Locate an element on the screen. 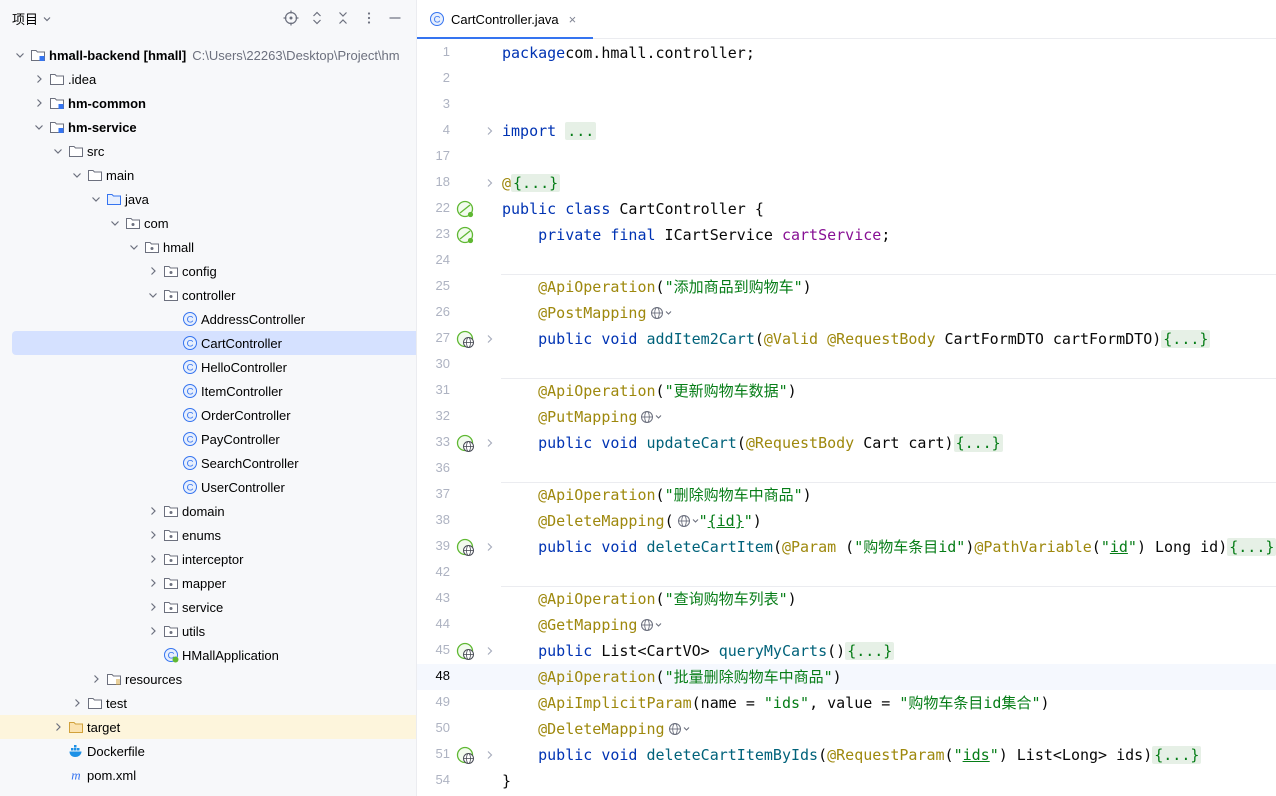 Image resolution: width=1276 pixels, height=796 pixels. spring-bean-gutter-icon is located at coordinates (465, 209).